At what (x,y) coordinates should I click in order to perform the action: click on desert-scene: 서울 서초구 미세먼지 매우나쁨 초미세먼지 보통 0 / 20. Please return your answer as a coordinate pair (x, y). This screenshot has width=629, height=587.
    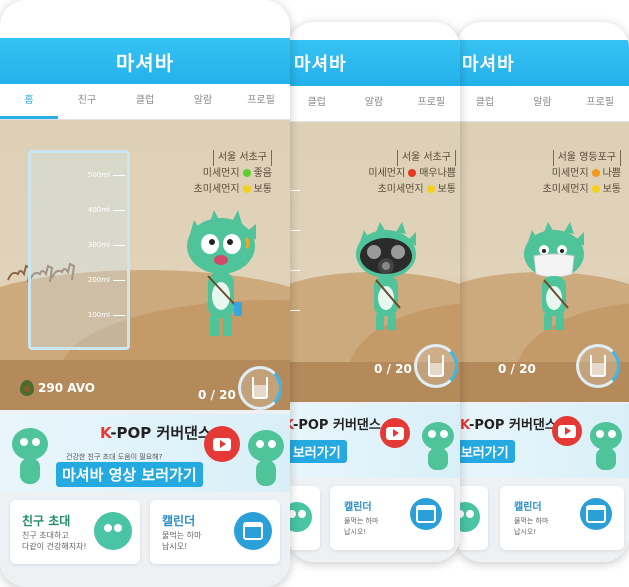
    Looking at the image, I should click on (374, 262).